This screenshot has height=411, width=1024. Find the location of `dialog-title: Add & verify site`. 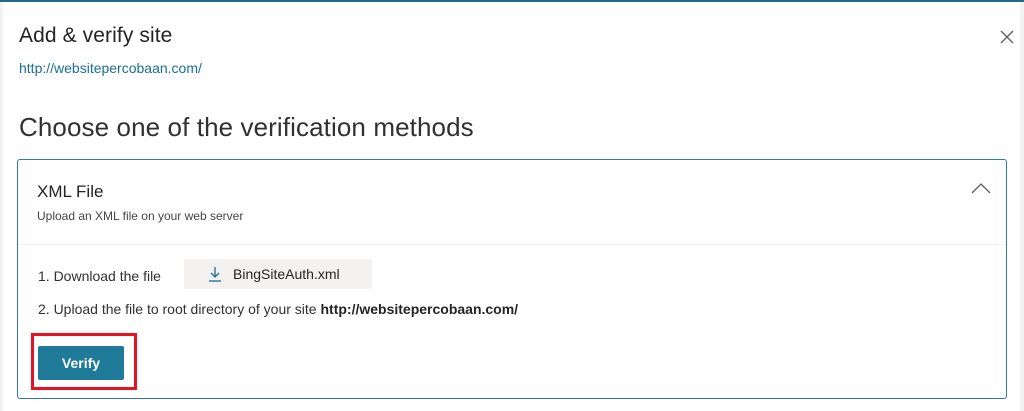

dialog-title: Add & verify site is located at coordinates (96, 35).